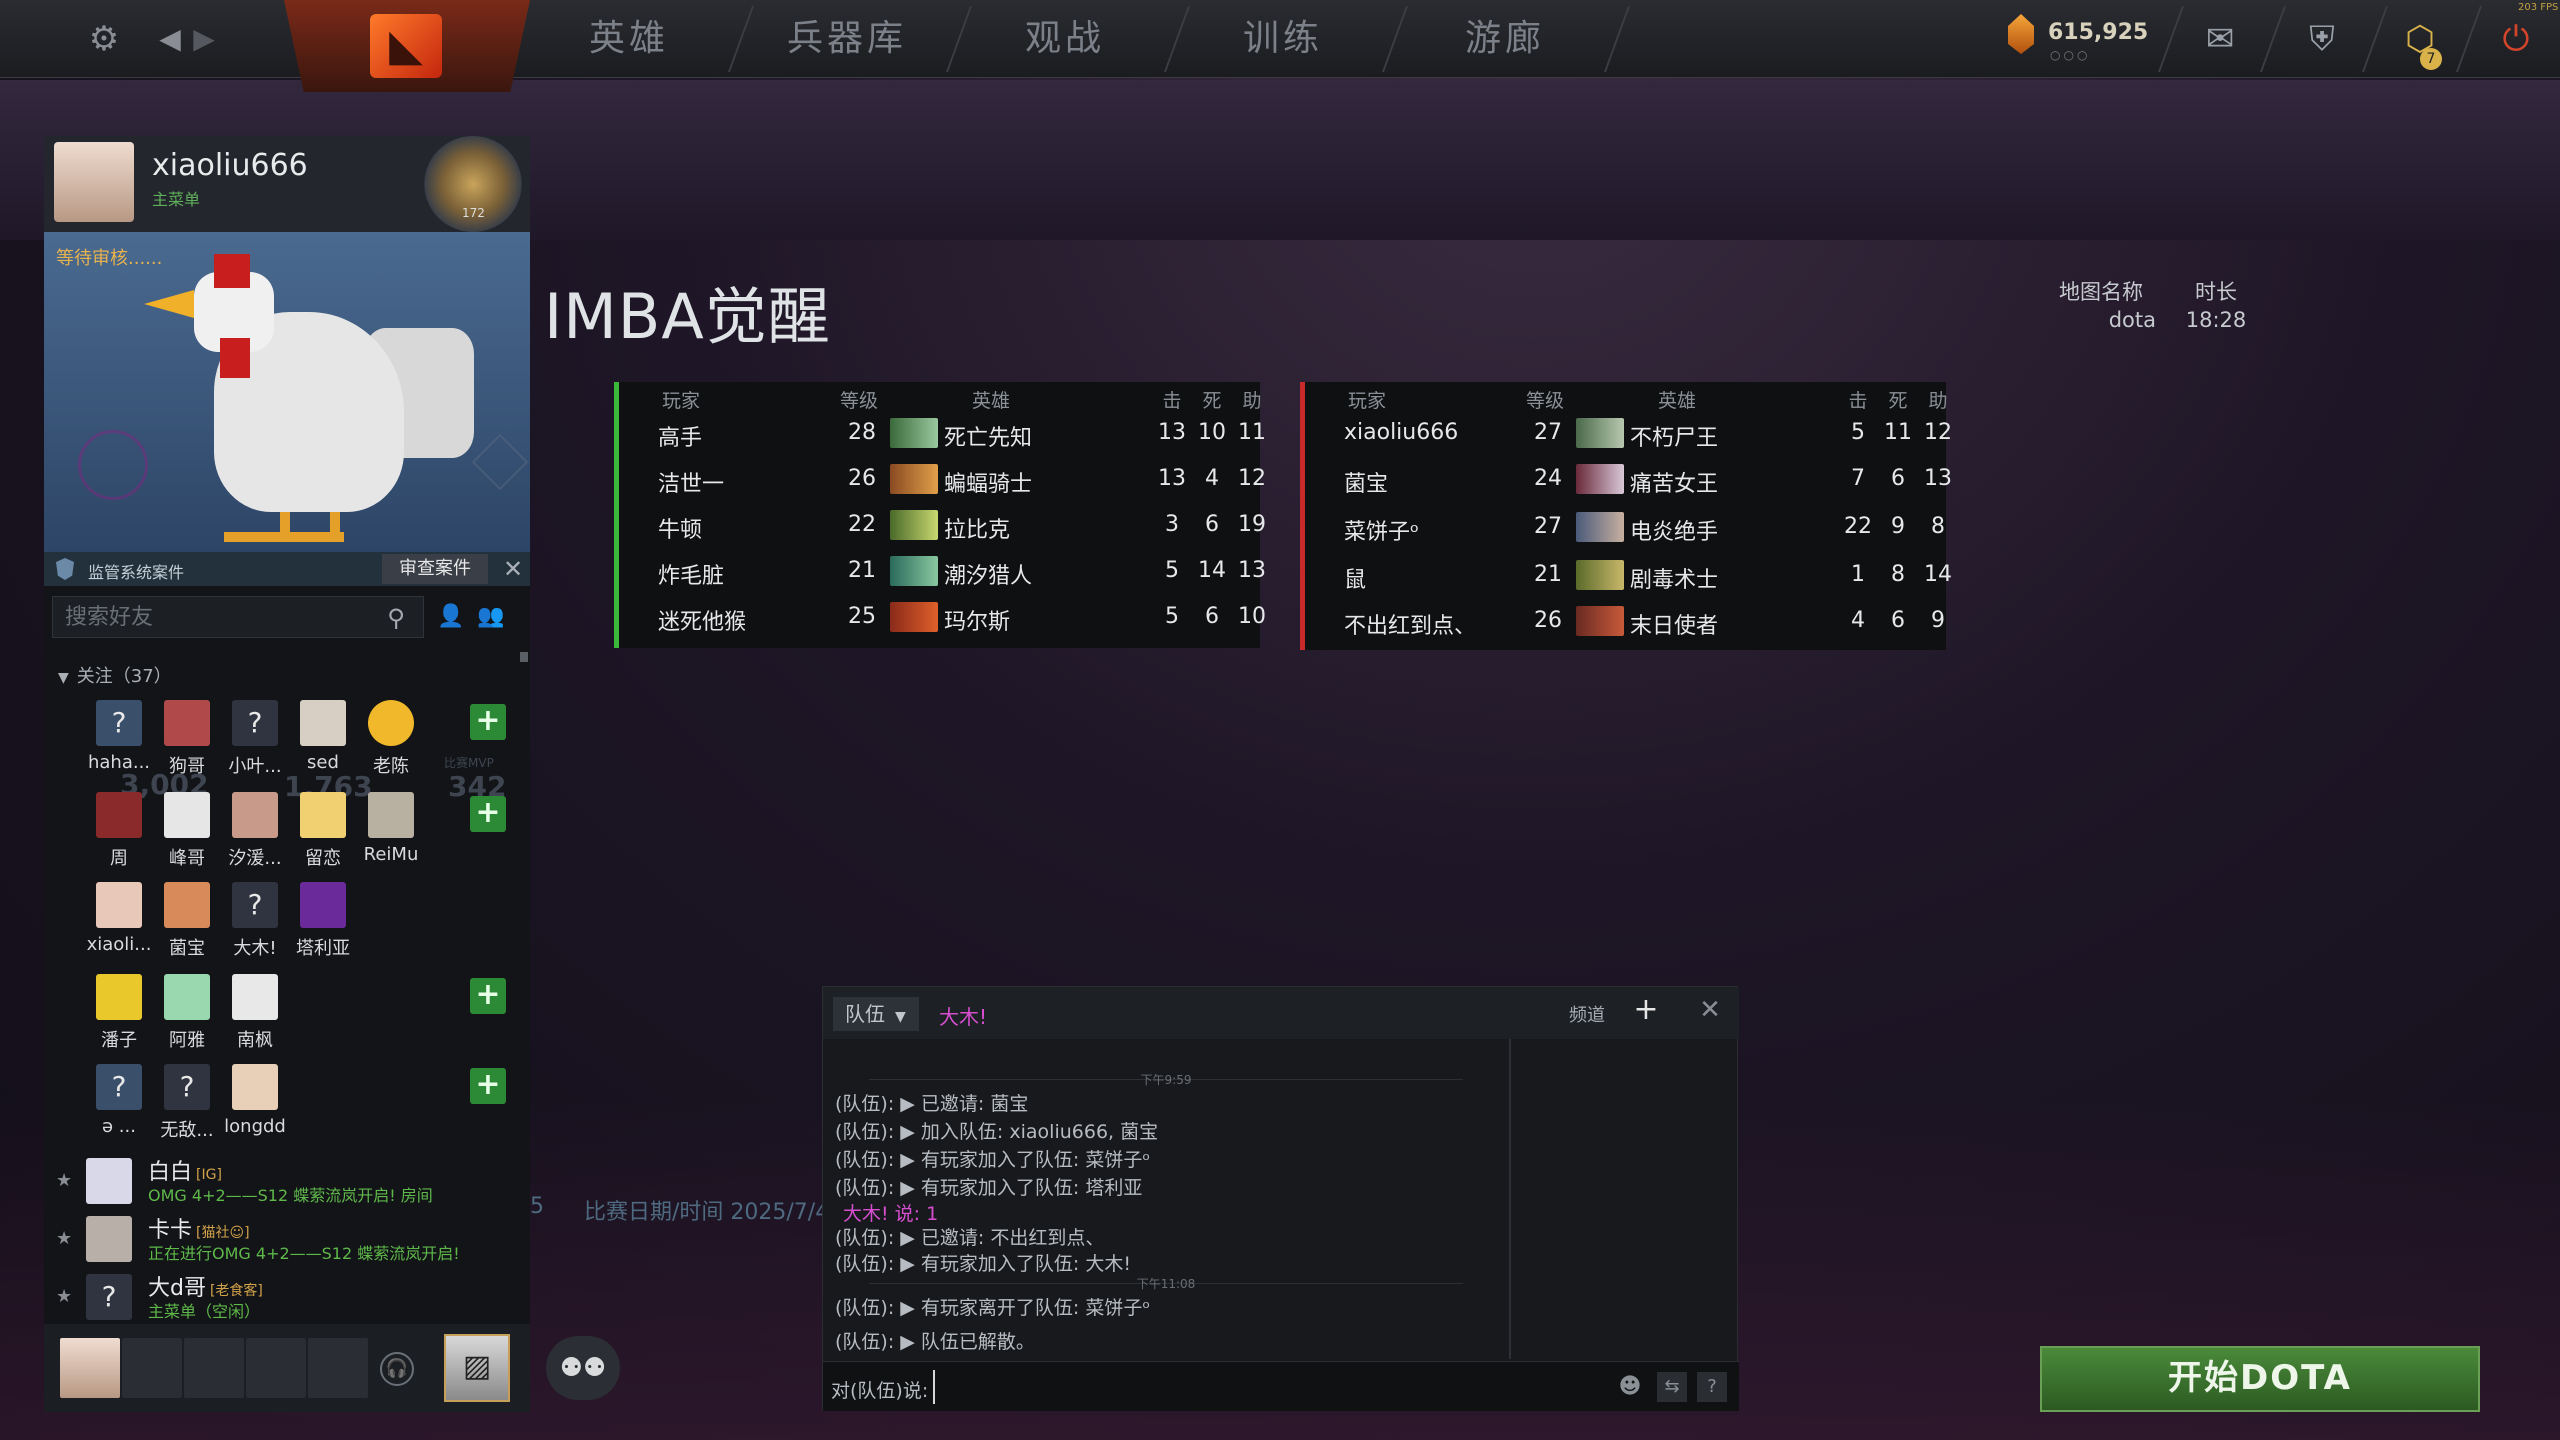 The width and height of the screenshot is (2560, 1440). I want to click on friend-item: 老陈, so click(391, 739).